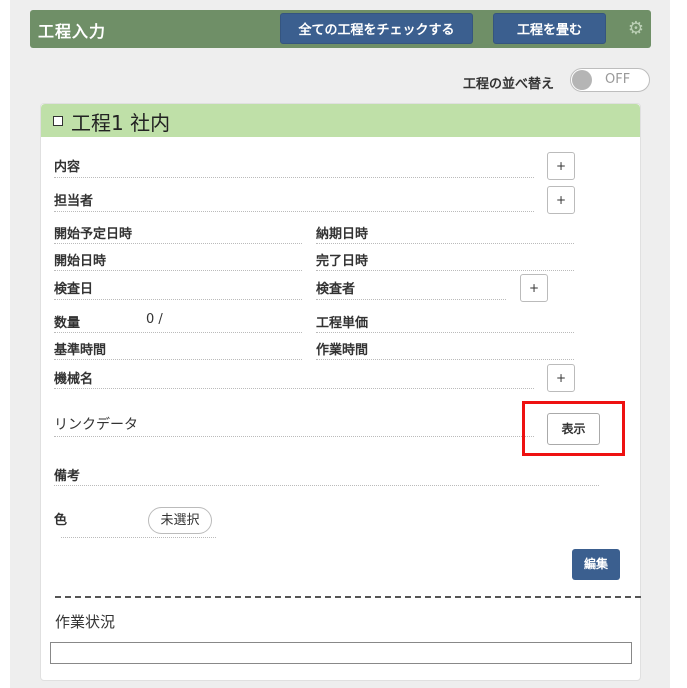  What do you see at coordinates (178, 359) in the screenshot?
I see `standard-time-divider` at bounding box center [178, 359].